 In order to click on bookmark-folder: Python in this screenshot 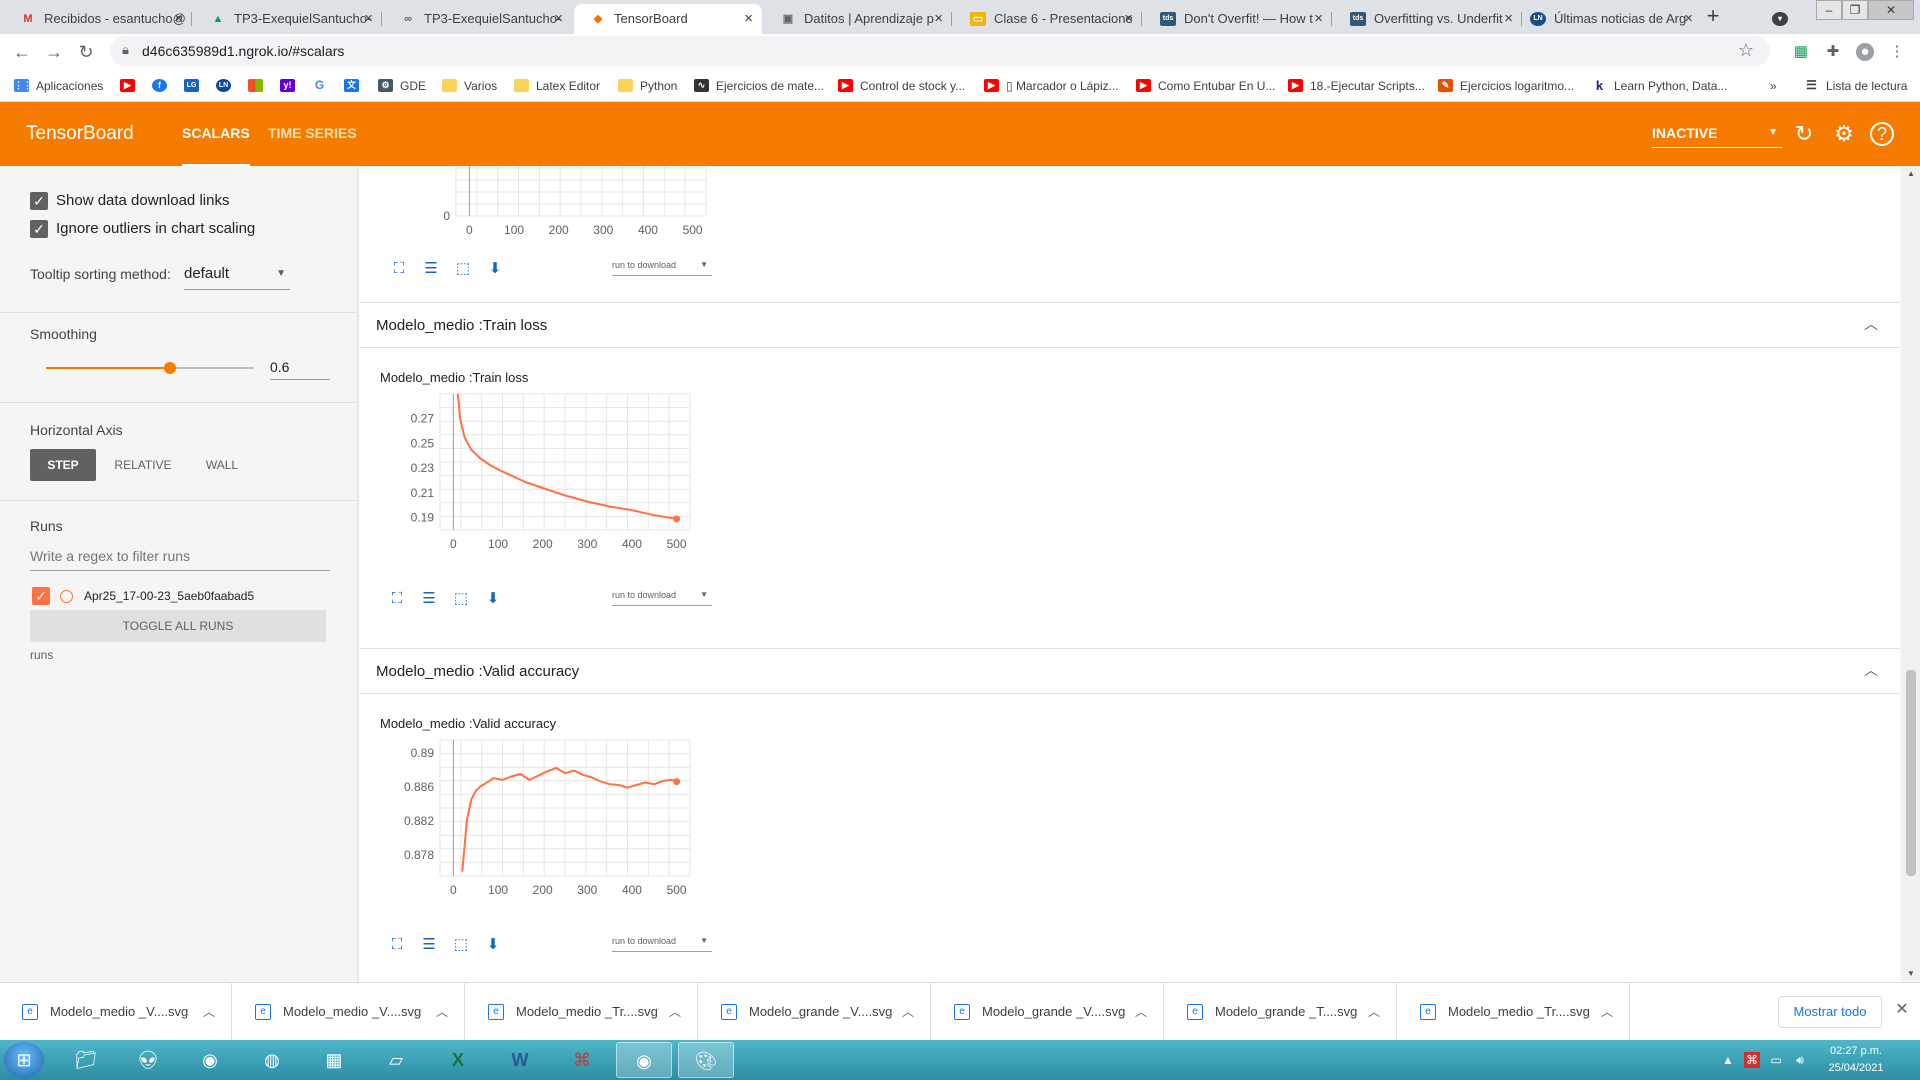, I will do `click(647, 86)`.